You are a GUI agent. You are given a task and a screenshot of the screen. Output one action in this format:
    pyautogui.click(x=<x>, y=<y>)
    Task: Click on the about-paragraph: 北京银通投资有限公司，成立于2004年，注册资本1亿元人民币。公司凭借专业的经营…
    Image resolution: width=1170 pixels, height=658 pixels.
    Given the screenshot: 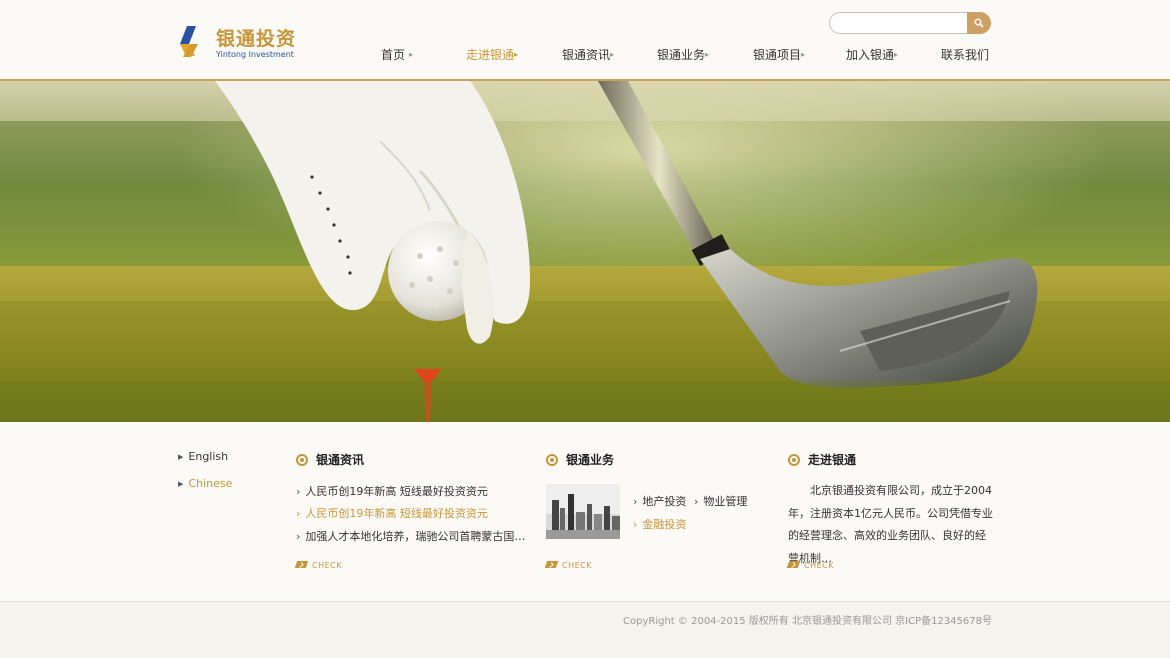 What is the action you would take?
    pyautogui.click(x=890, y=524)
    